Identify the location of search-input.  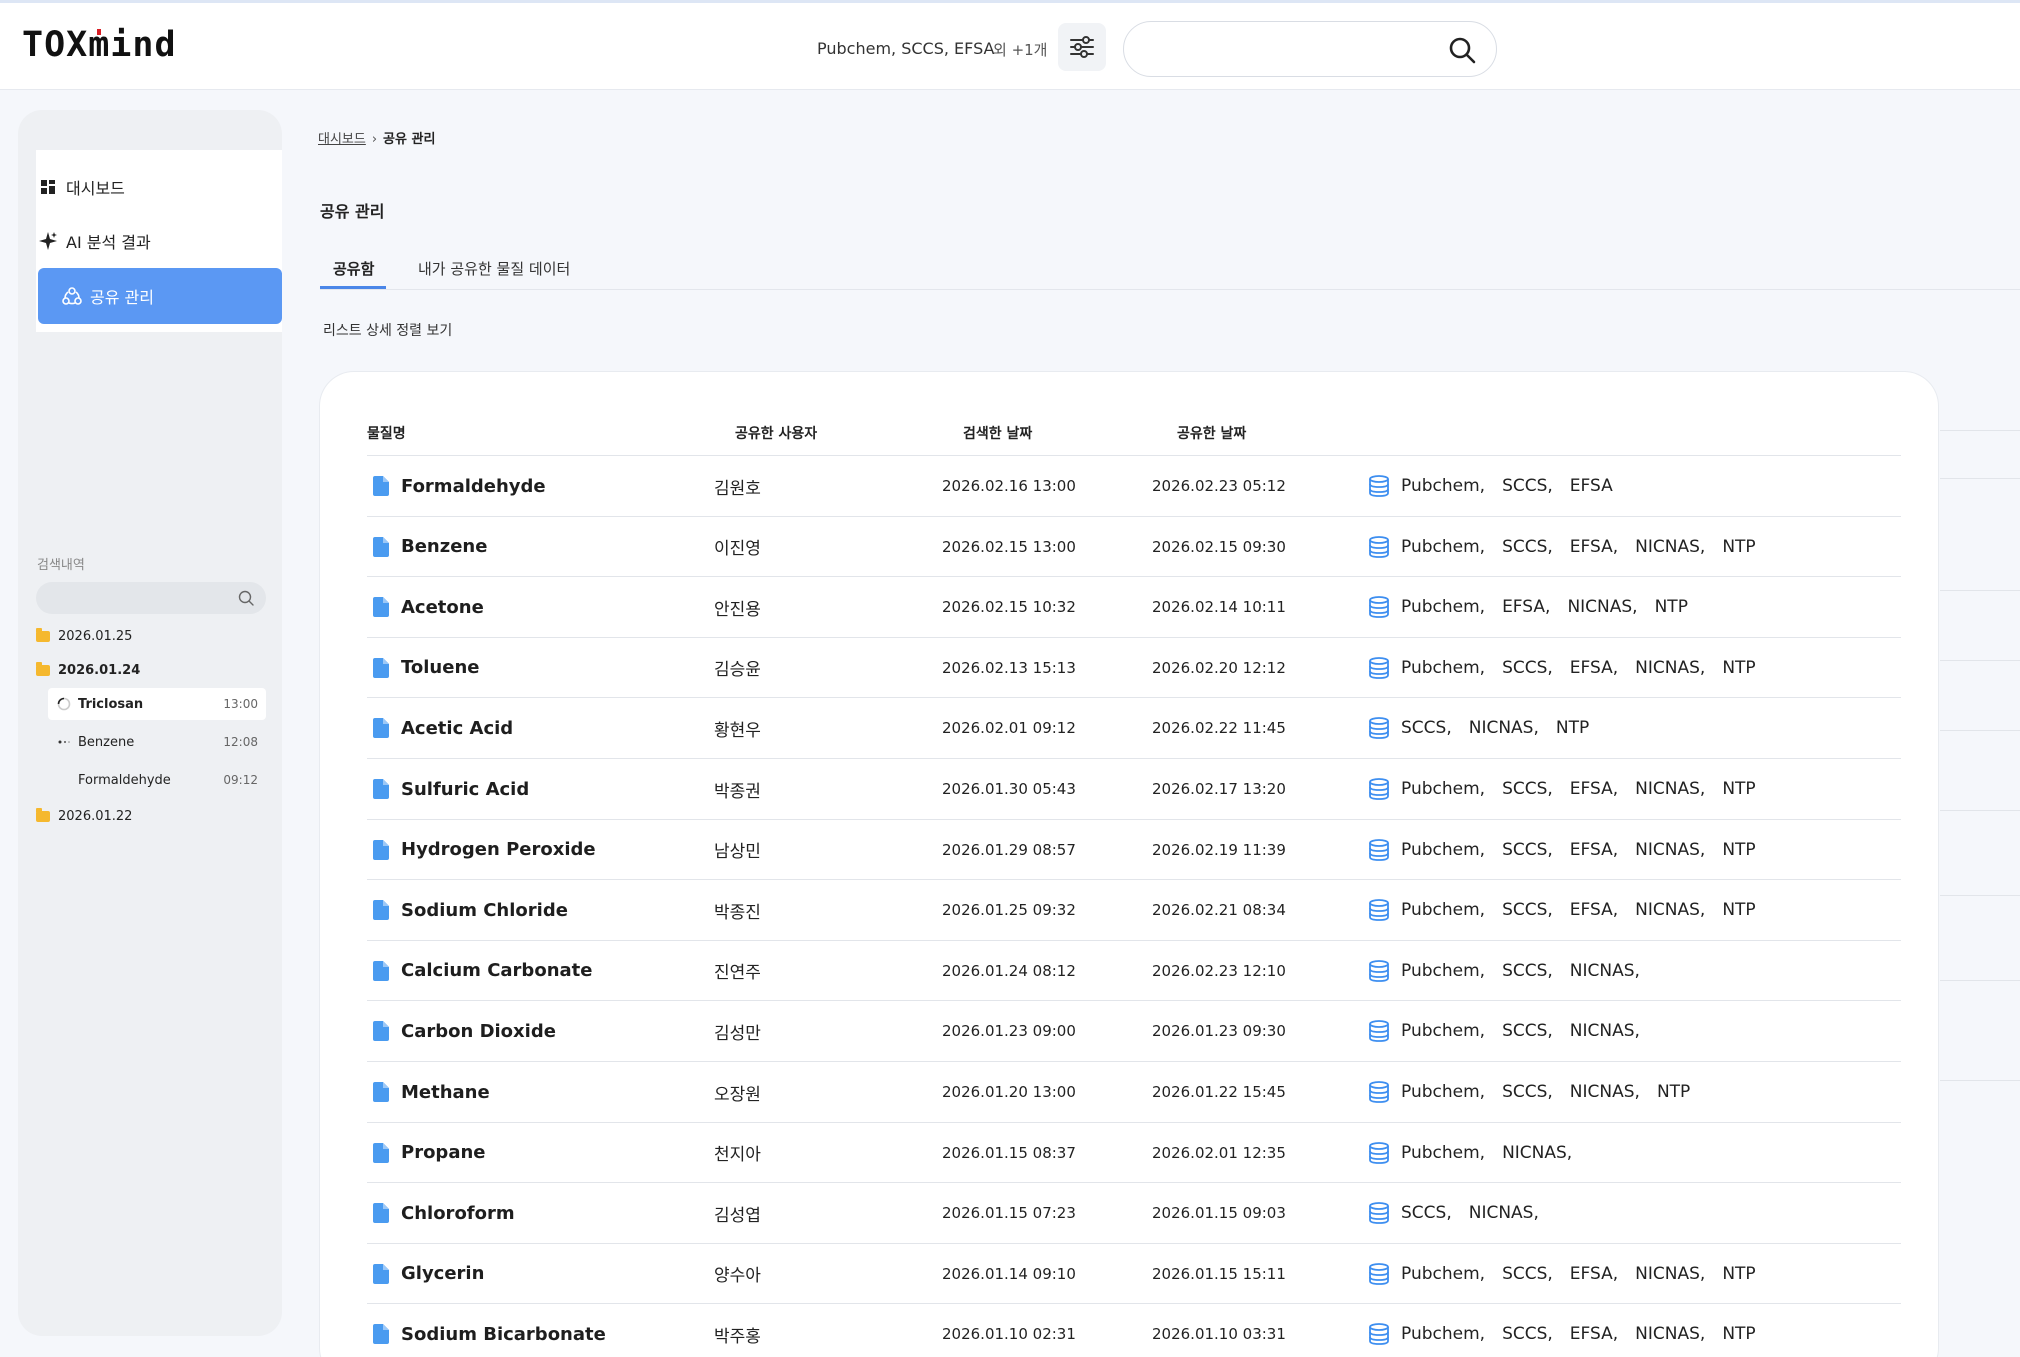
(1291, 50).